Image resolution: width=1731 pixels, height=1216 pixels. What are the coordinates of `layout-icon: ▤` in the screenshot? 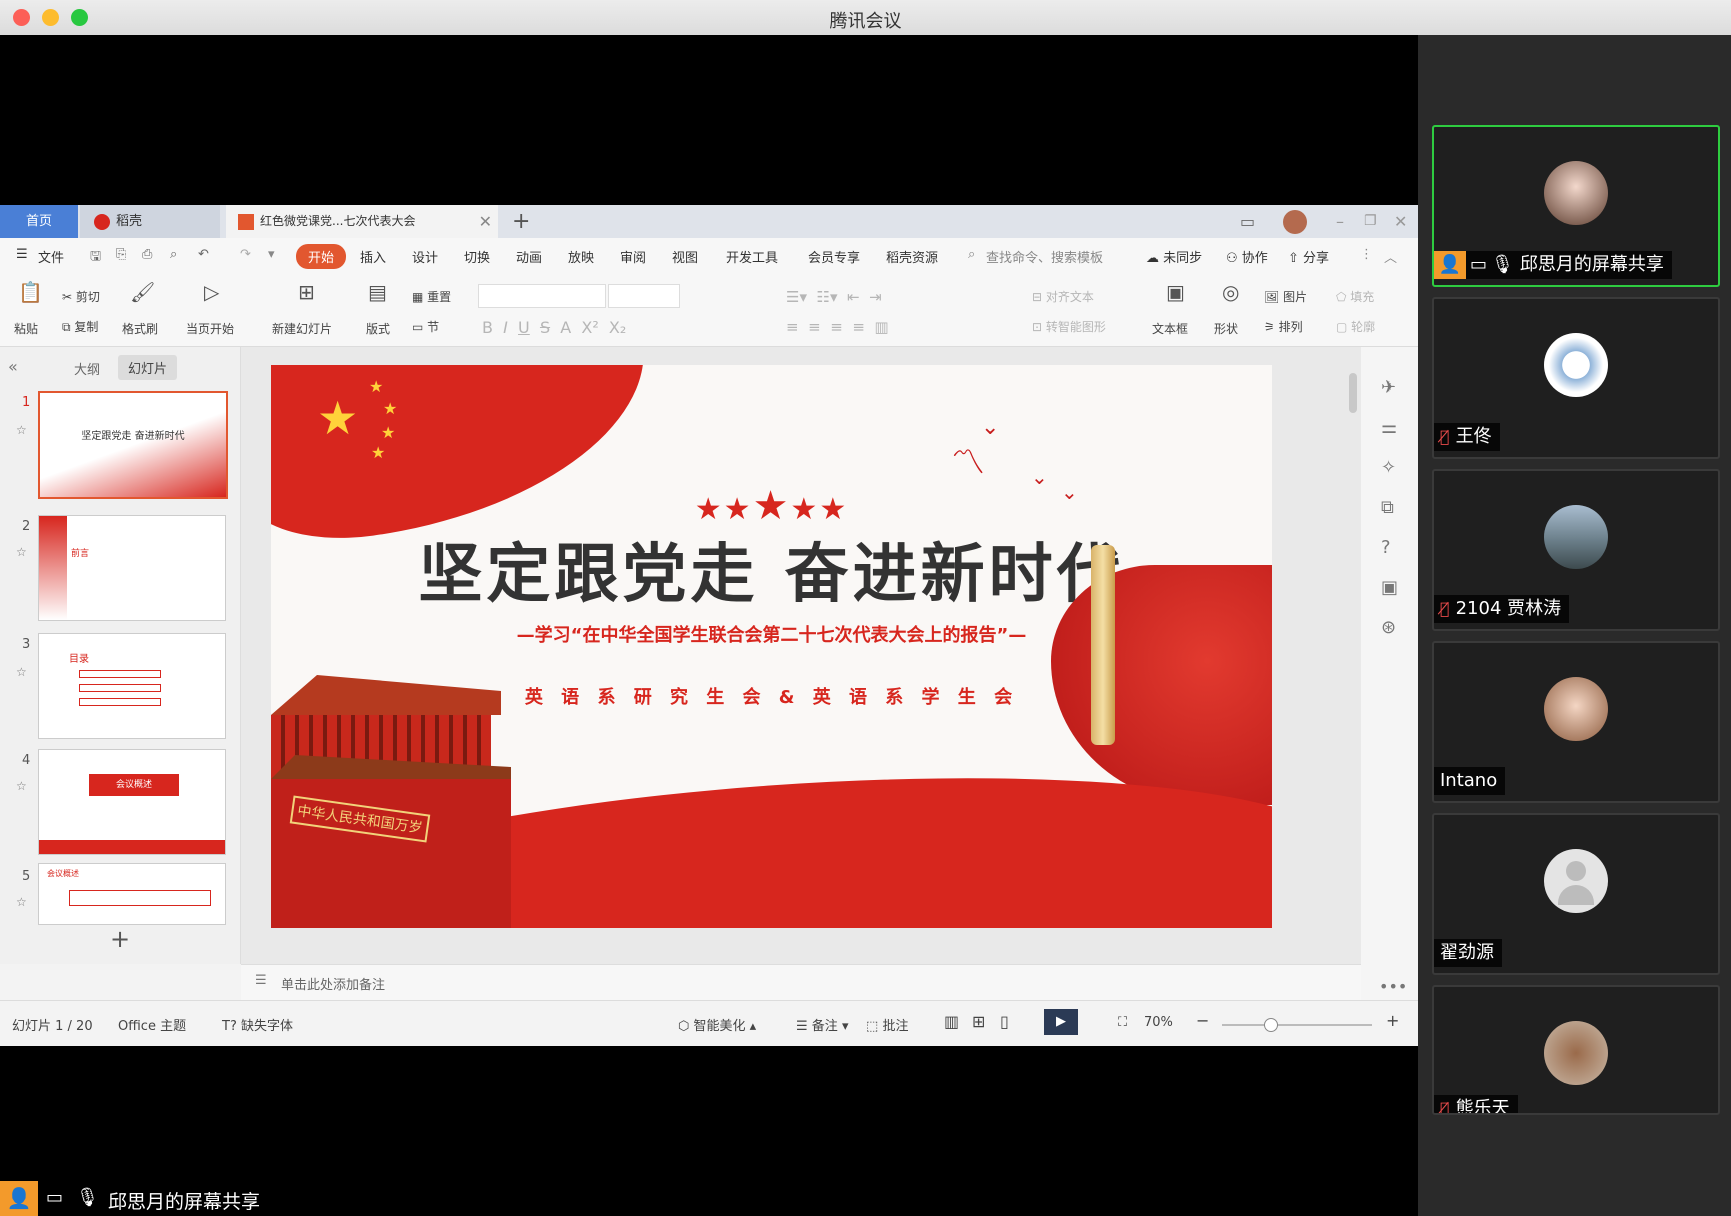 It's located at (377, 292).